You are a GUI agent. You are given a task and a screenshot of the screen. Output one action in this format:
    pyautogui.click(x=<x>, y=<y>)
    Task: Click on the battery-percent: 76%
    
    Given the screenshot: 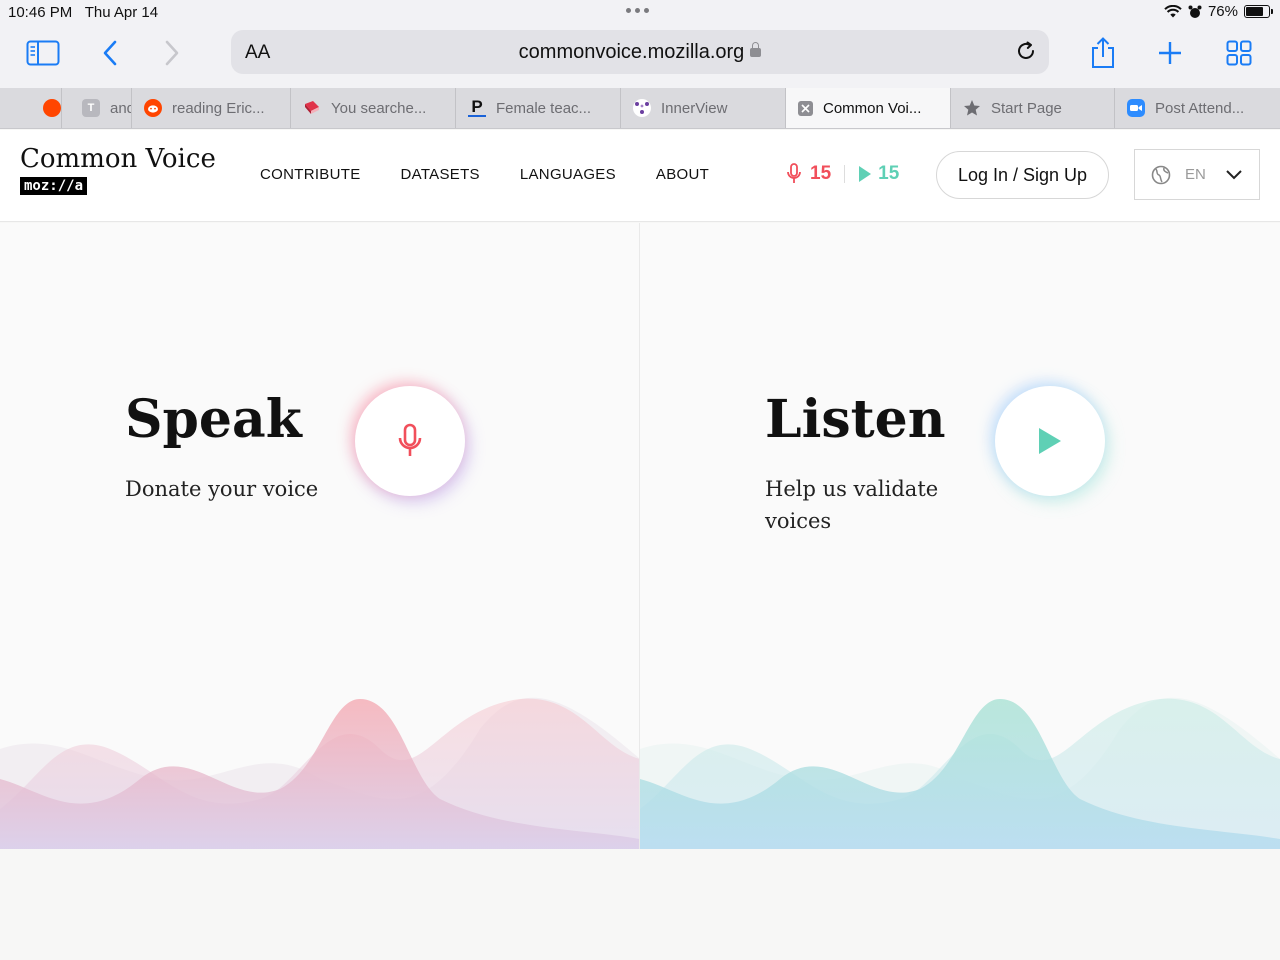 What is the action you would take?
    pyautogui.click(x=1222, y=11)
    